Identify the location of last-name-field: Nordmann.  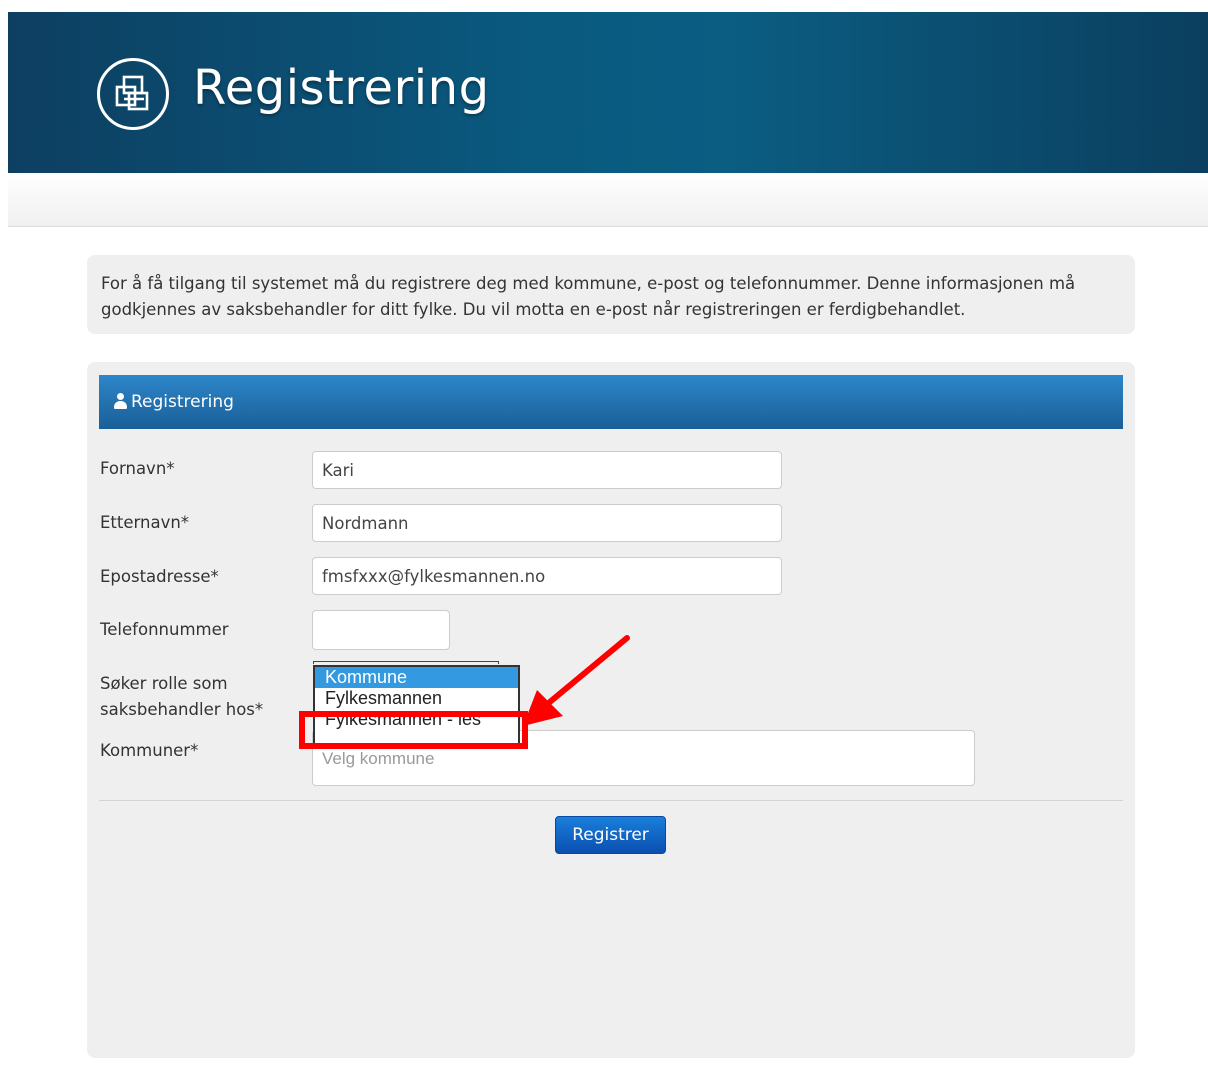
(547, 523).